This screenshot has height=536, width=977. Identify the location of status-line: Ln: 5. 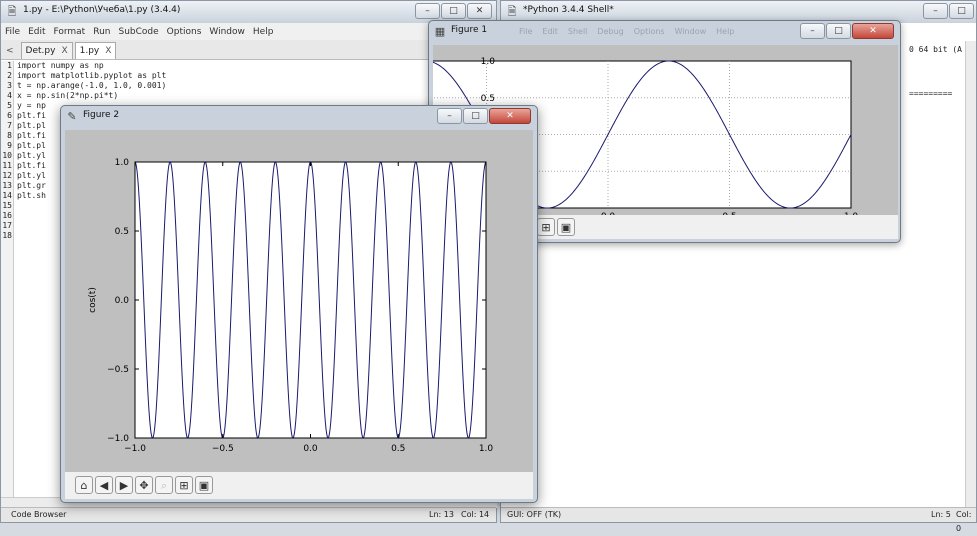
(941, 514).